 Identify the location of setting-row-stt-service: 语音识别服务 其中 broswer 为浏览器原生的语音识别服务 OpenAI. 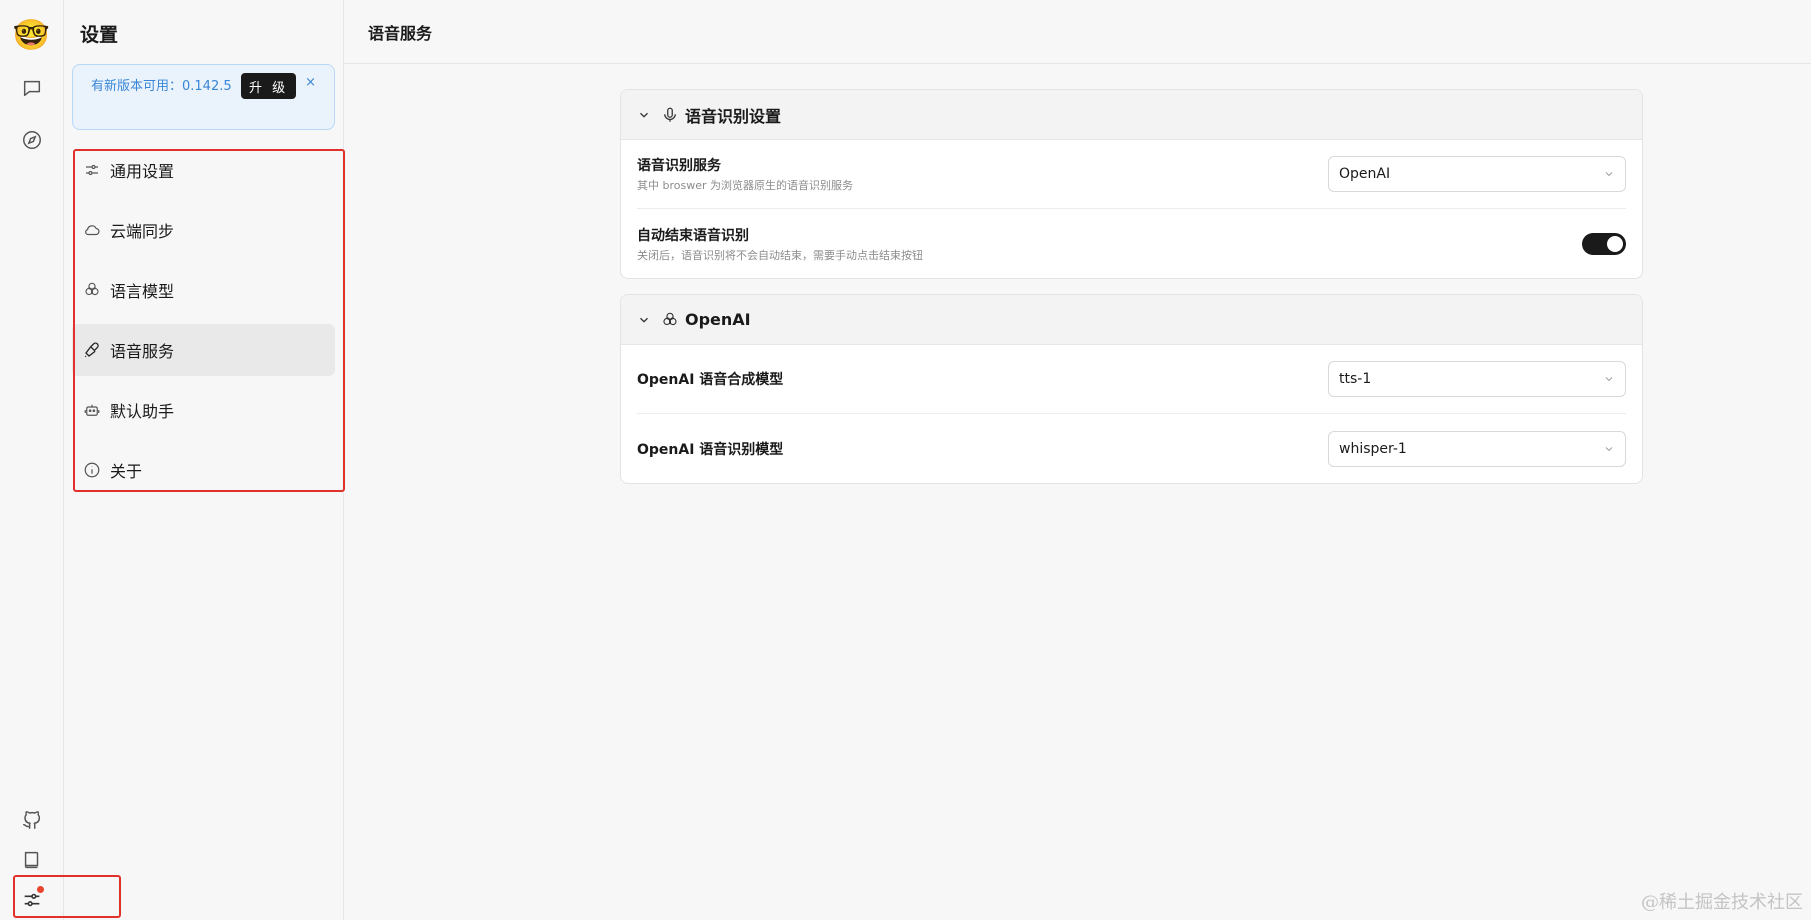
(1131, 174).